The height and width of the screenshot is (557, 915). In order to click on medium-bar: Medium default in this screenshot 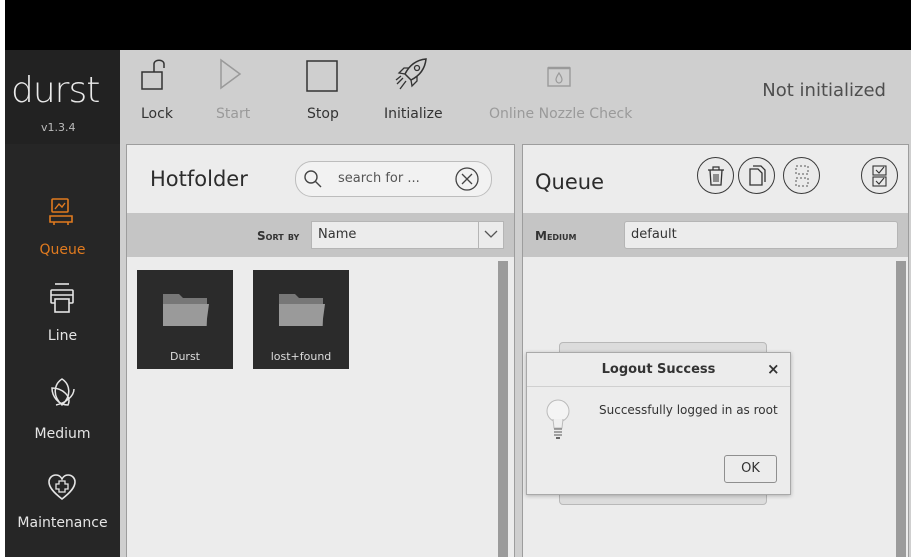, I will do `click(715, 235)`.